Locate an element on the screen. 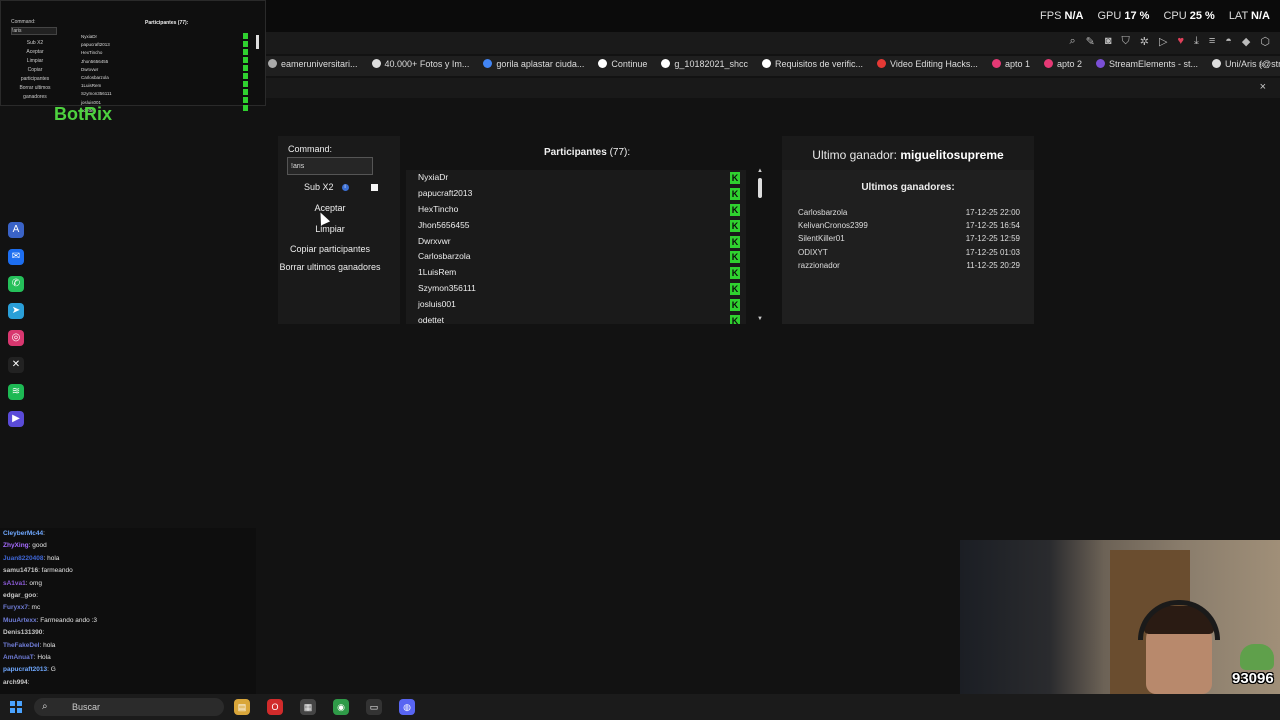  winner-date: 17-12-25 16:54 is located at coordinates (992, 226).